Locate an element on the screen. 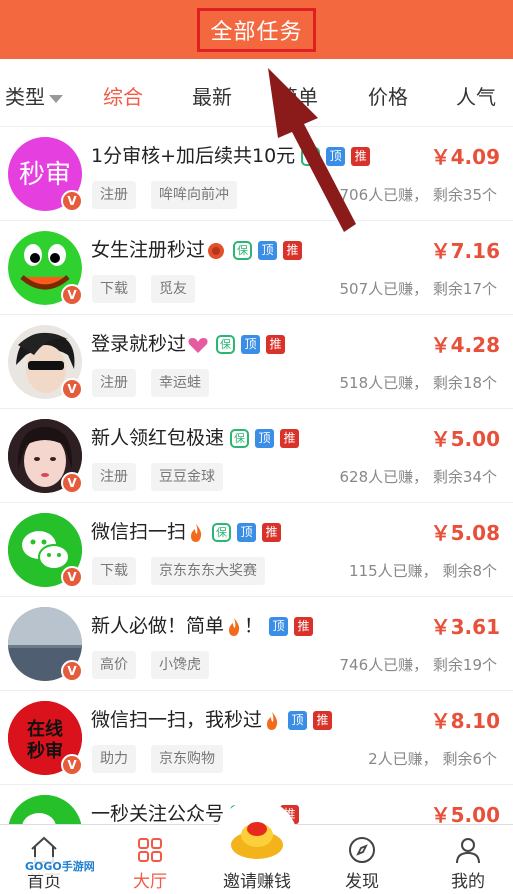 The height and width of the screenshot is (894, 513). tab-popularity: 人气 is located at coordinates (476, 95).